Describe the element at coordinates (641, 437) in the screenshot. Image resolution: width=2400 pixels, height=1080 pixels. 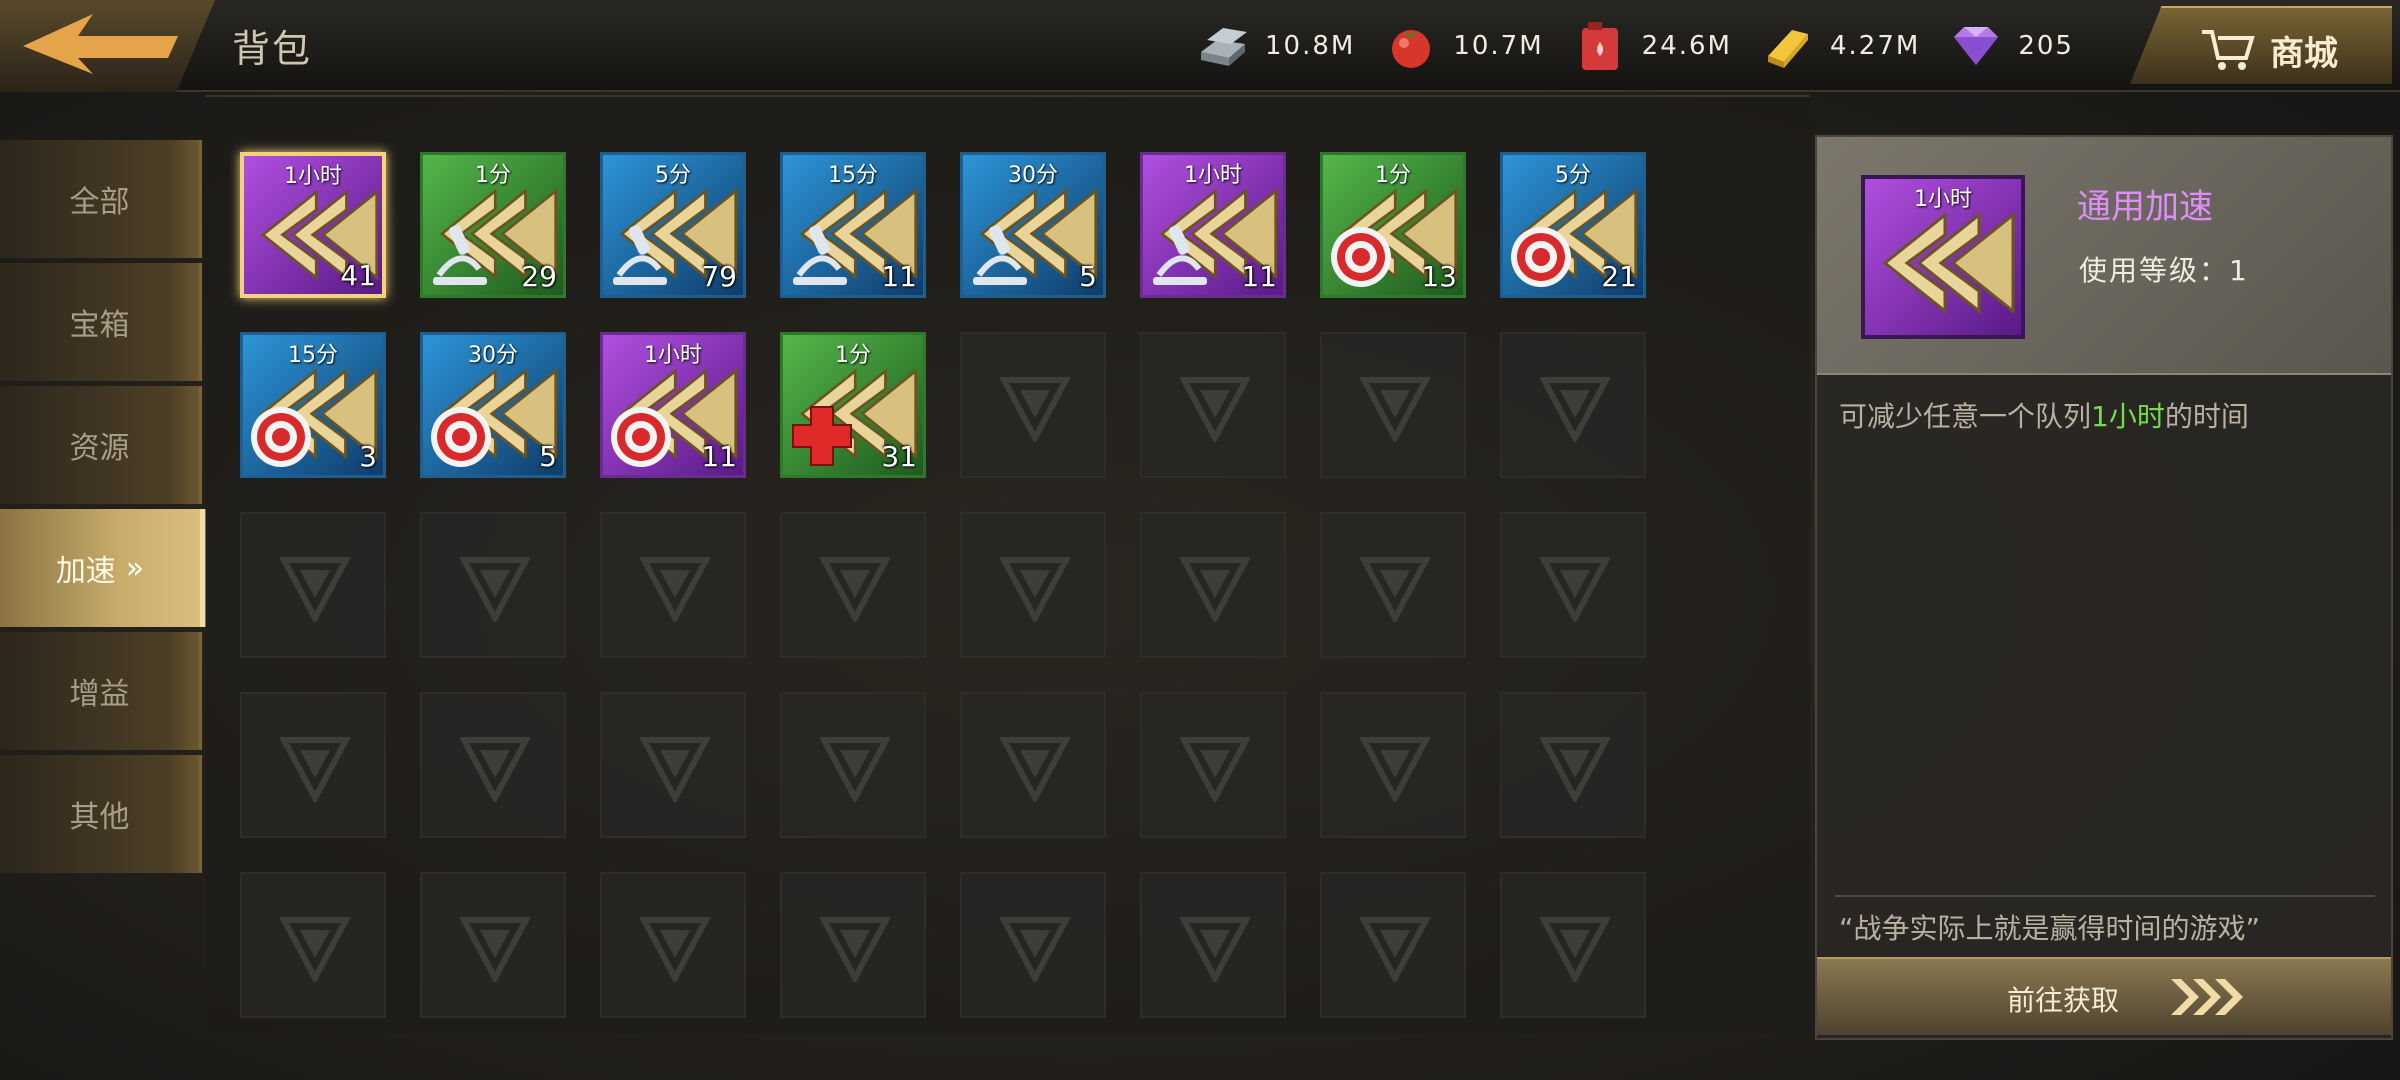
I see `target-icon` at that location.